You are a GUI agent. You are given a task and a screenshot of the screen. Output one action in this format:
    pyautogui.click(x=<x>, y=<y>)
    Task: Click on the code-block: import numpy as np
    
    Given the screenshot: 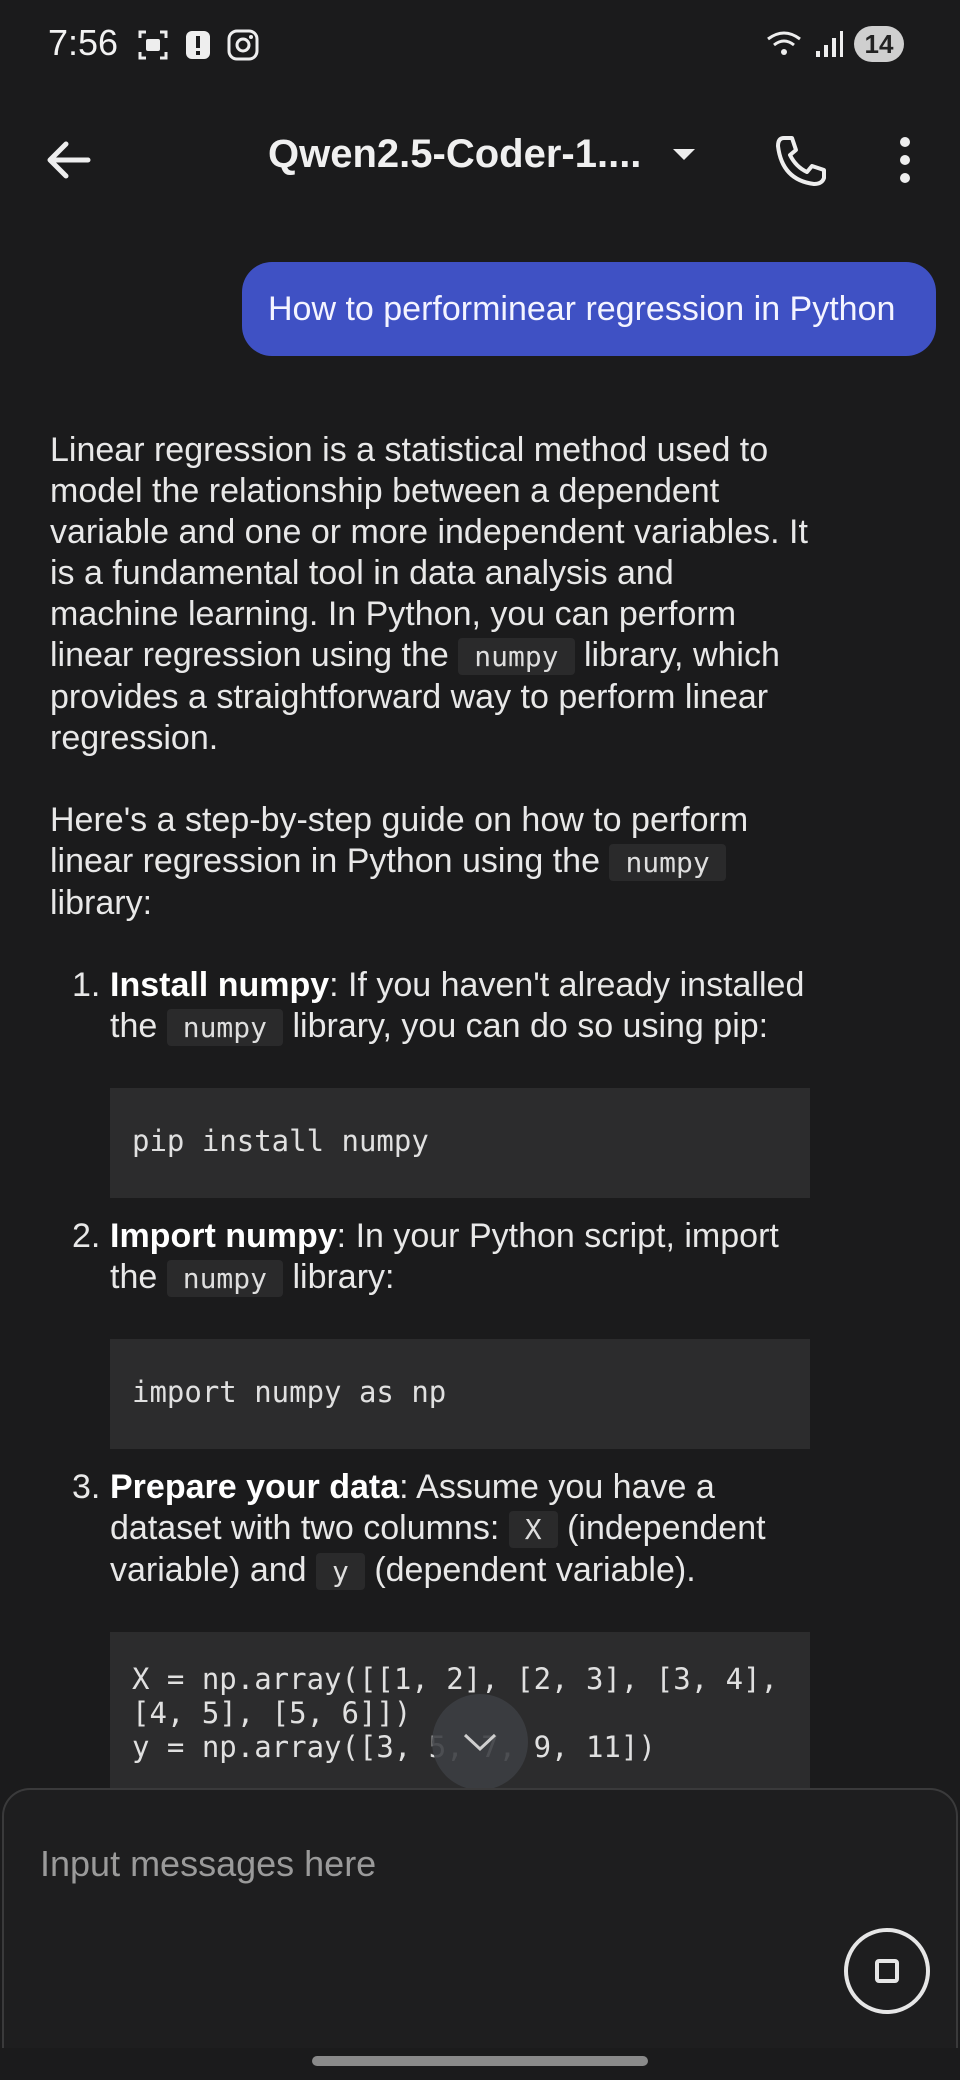 What is the action you would take?
    pyautogui.click(x=460, y=1394)
    